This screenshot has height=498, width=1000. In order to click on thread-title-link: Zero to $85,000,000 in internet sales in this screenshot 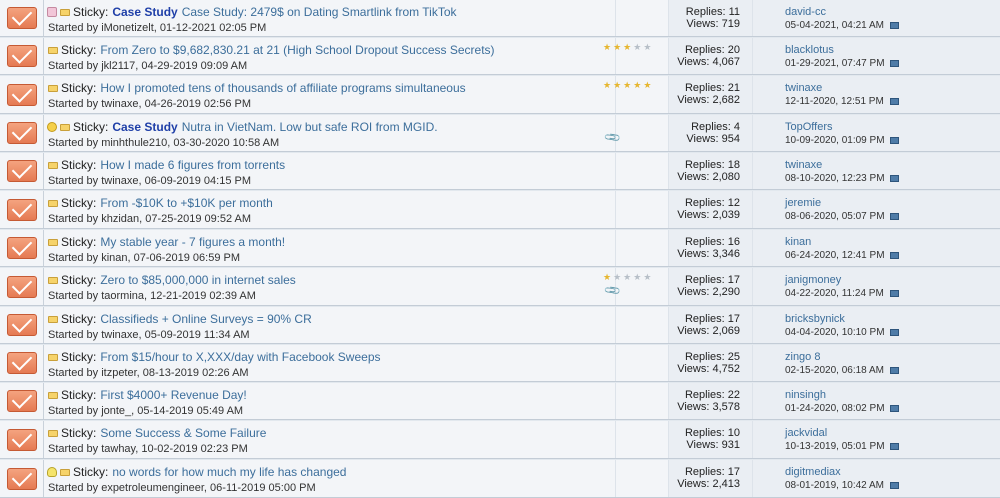, I will do `click(197, 280)`.